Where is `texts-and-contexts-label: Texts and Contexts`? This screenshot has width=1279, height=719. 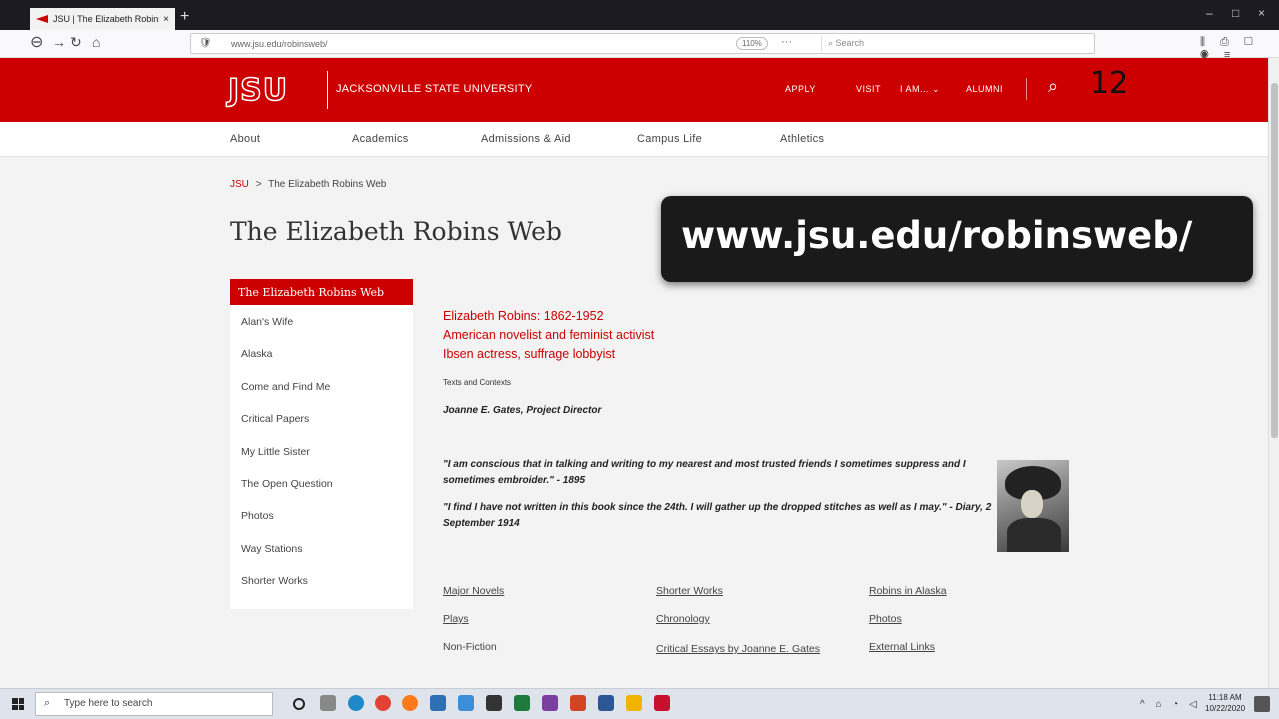 texts-and-contexts-label: Texts and Contexts is located at coordinates (477, 382).